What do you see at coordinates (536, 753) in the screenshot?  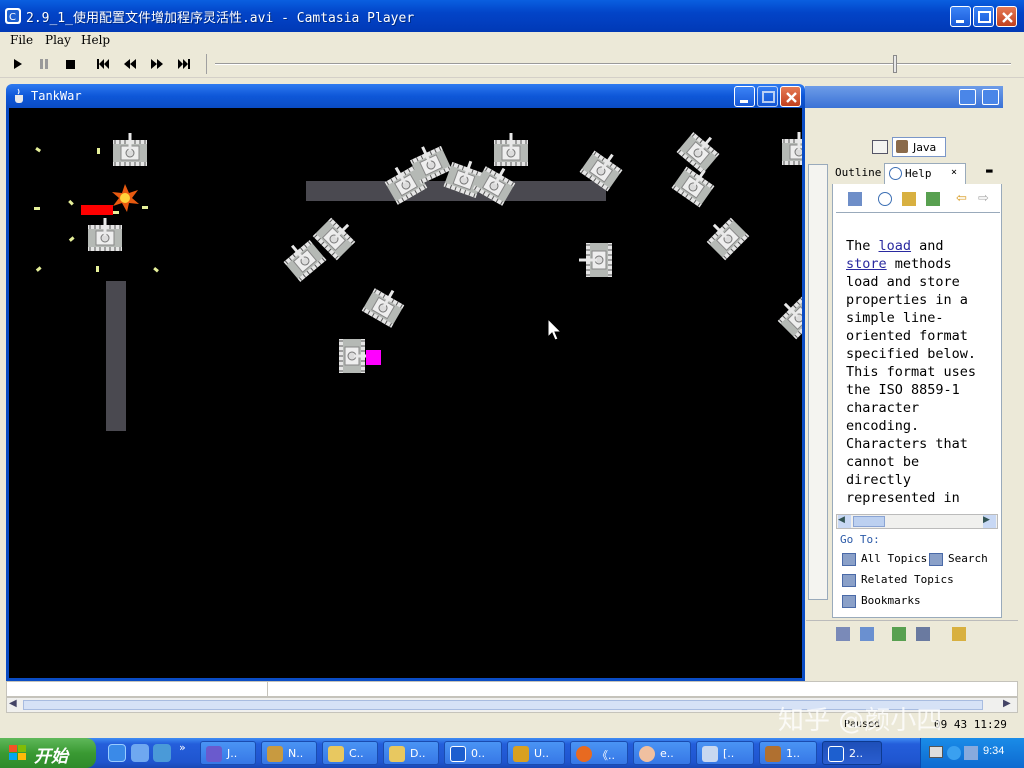 I see `taskbar-item: U..` at bounding box center [536, 753].